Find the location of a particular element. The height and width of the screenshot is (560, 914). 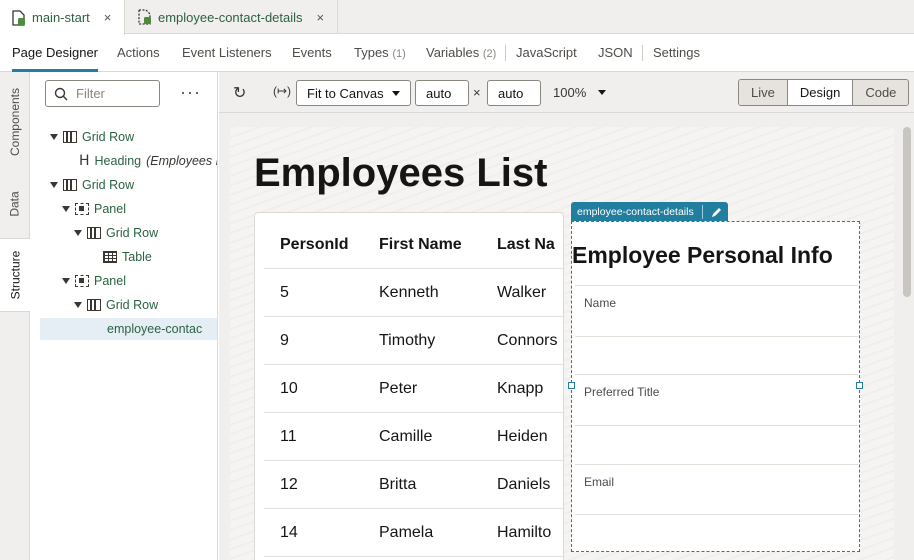

rail-tab-data: Data is located at coordinates (15, 204).